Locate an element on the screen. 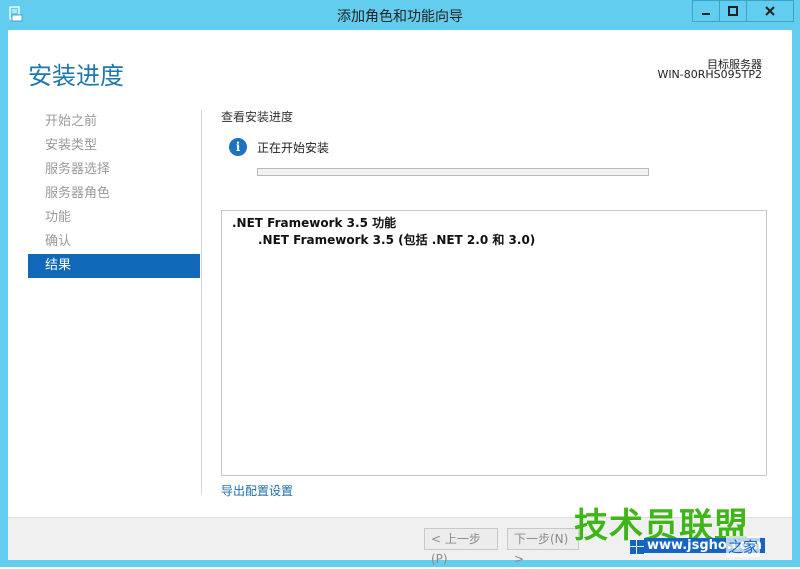 This screenshot has height=569, width=800. status-row: i 正在开始安装 is located at coordinates (279, 147).